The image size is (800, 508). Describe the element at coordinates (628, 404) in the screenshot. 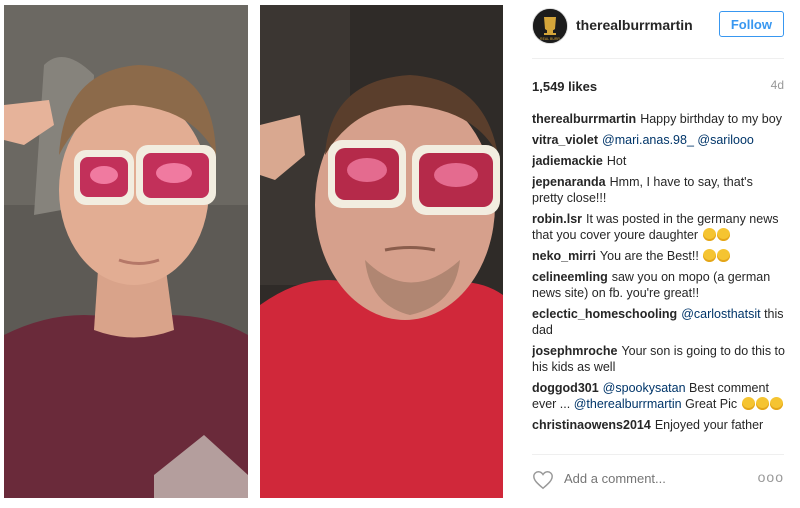

I see `comment-mention: @therealburrmartin` at that location.